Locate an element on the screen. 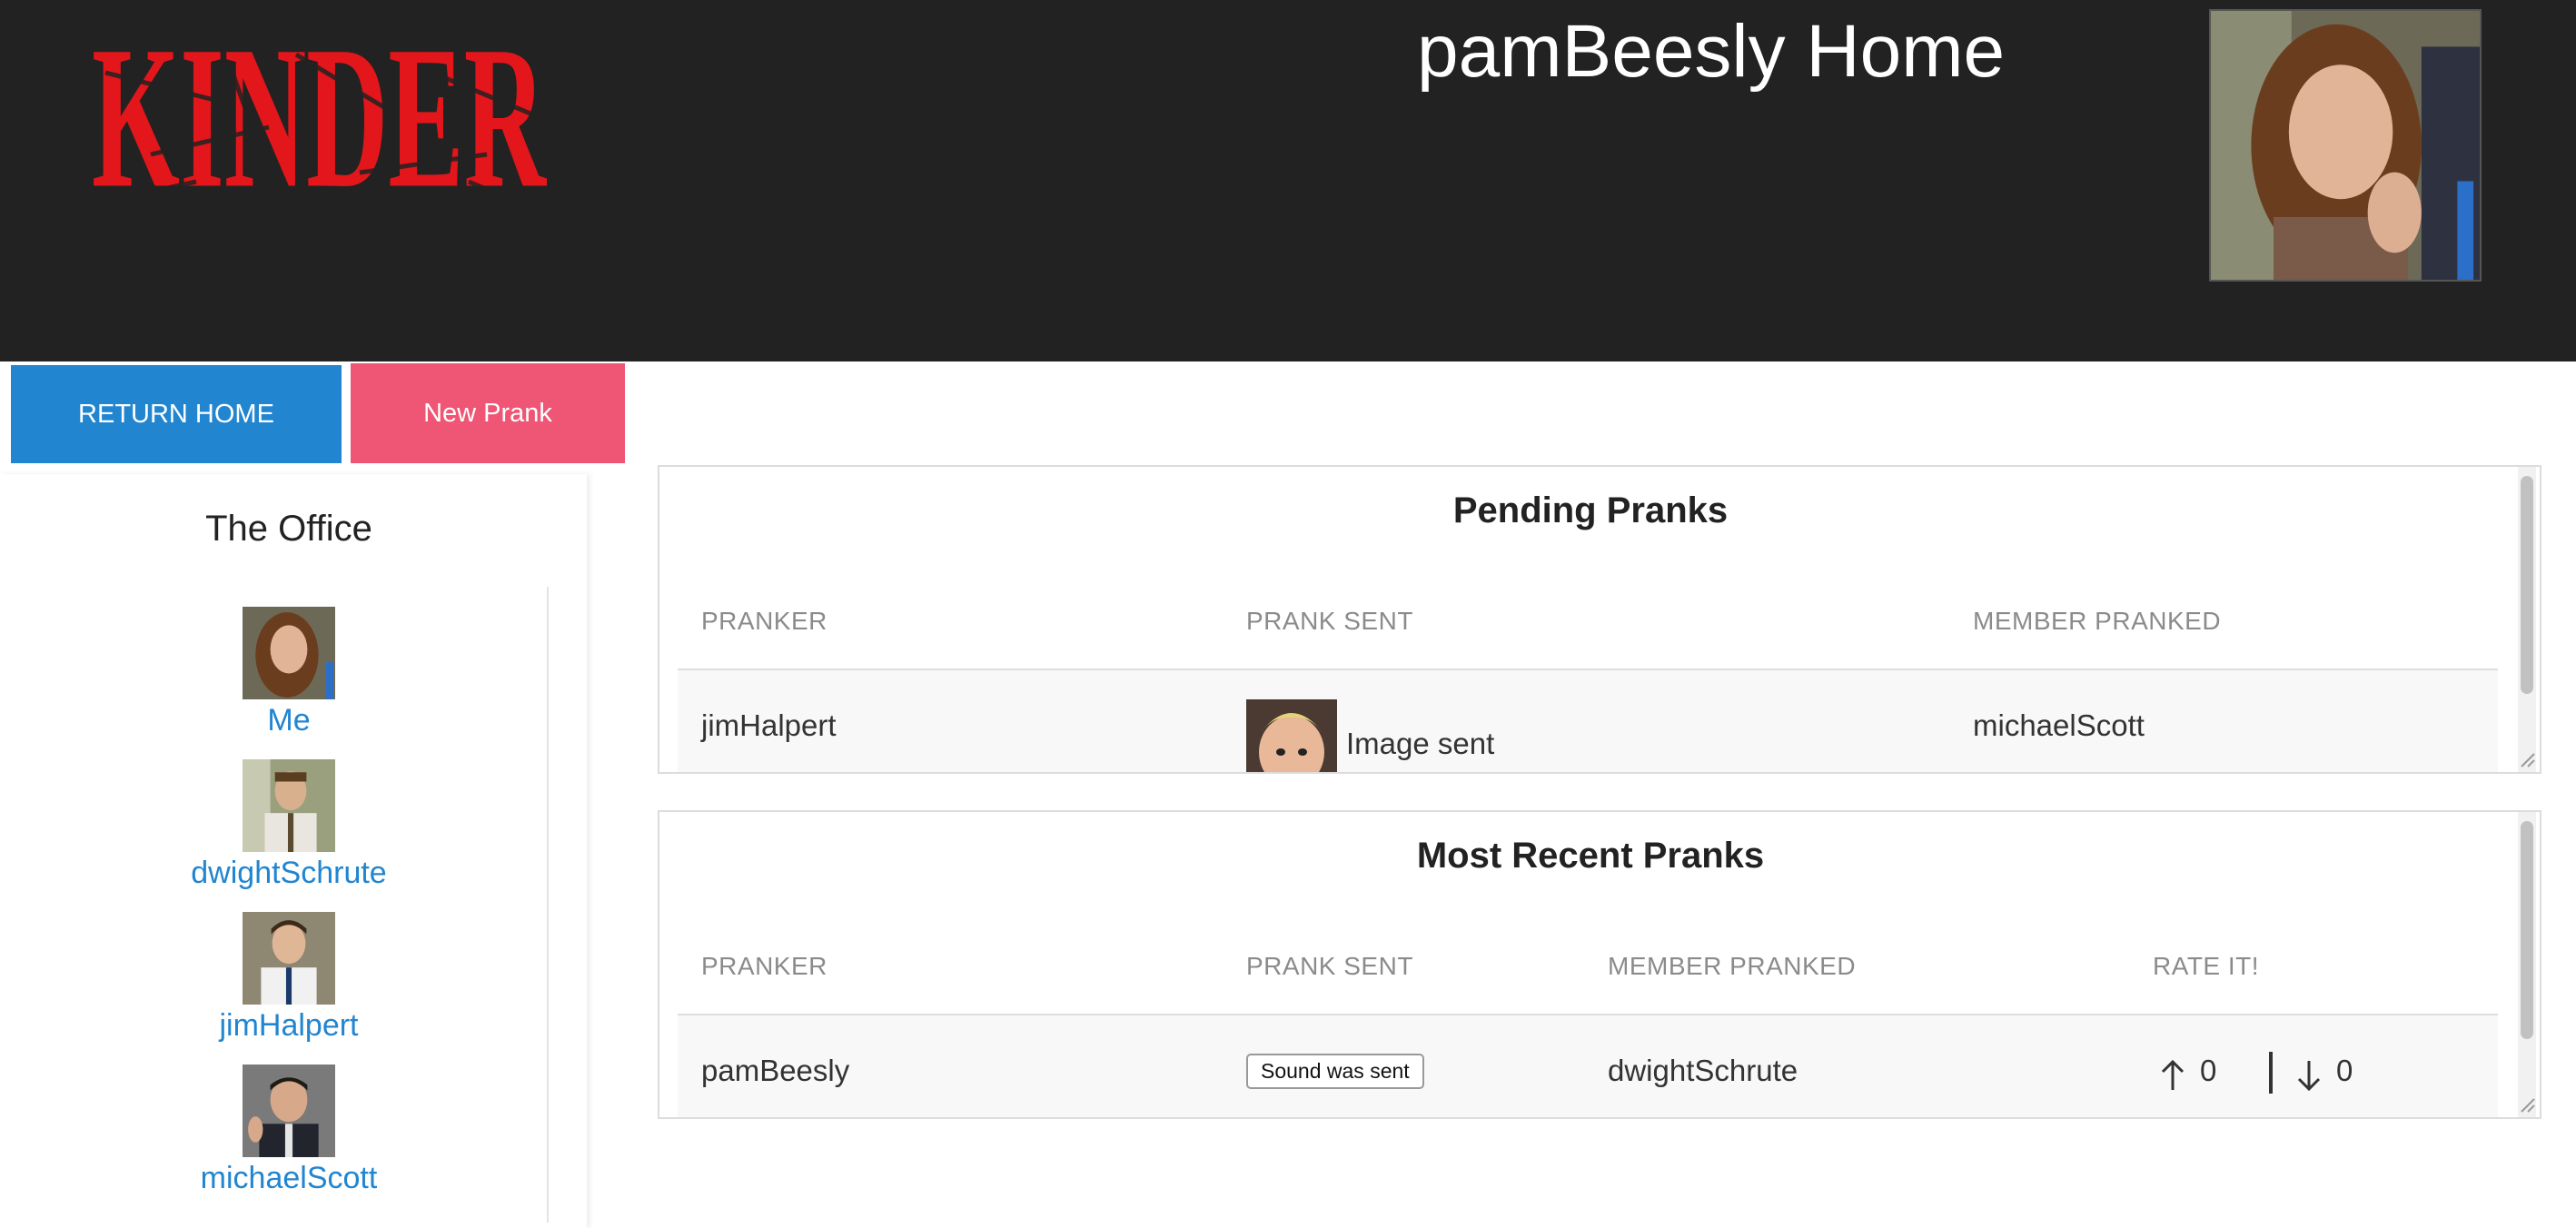  sidebar-title: The Office is located at coordinates (288, 529).